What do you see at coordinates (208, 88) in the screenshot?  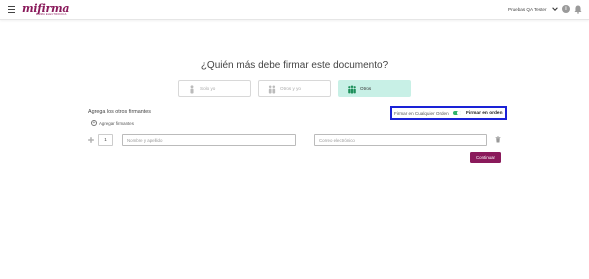 I see `option-label: Solo yo` at bounding box center [208, 88].